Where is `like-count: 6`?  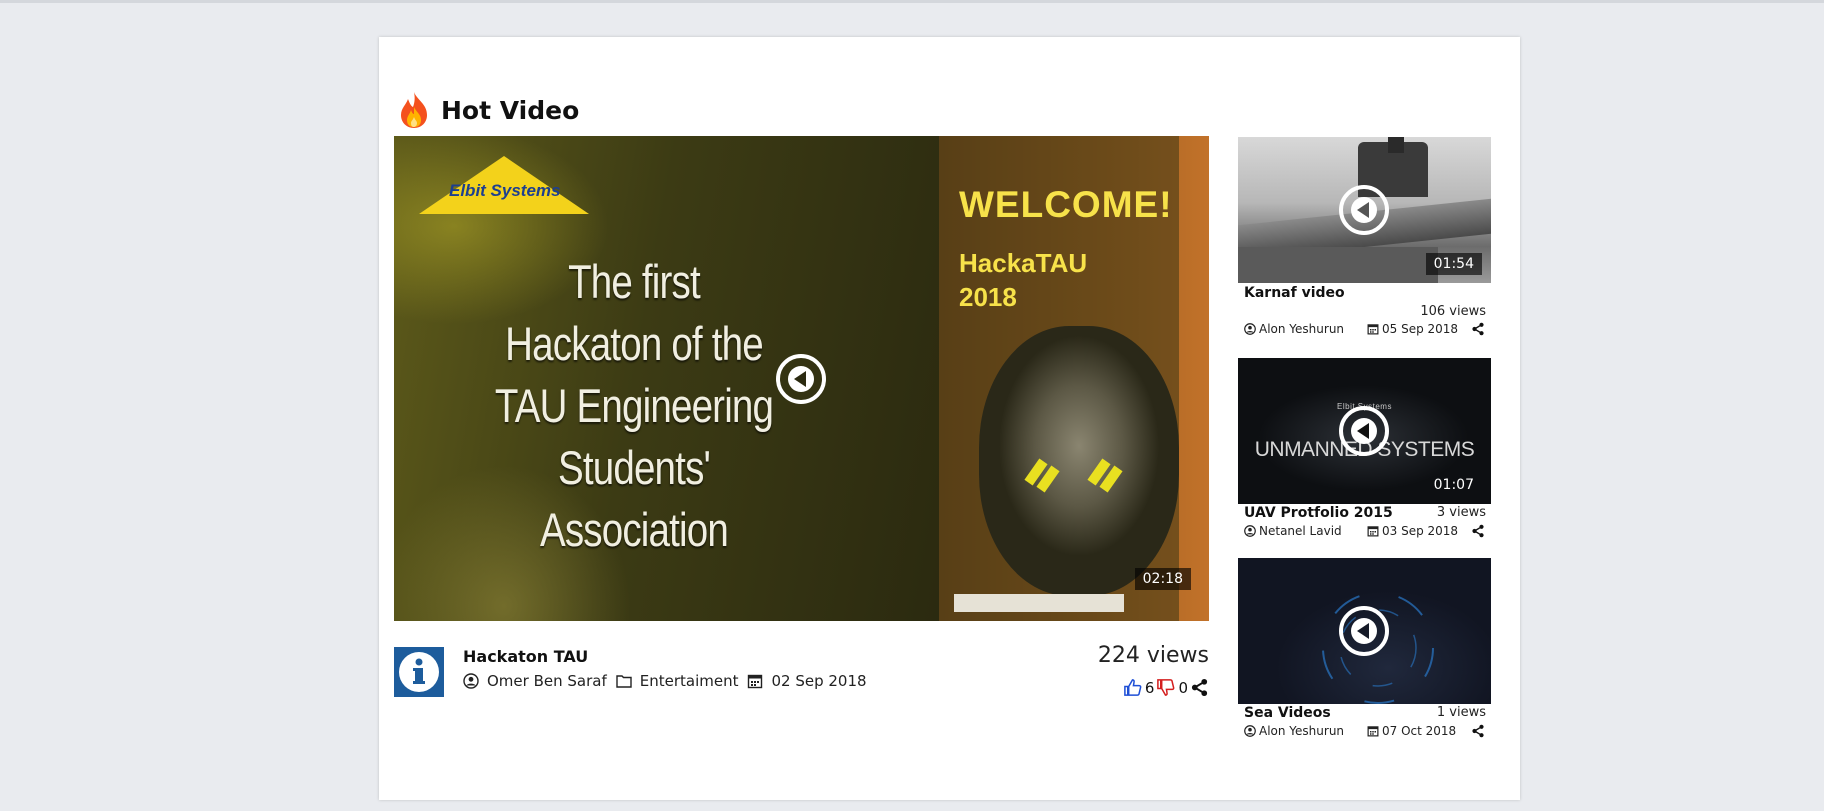 like-count: 6 is located at coordinates (1149, 687).